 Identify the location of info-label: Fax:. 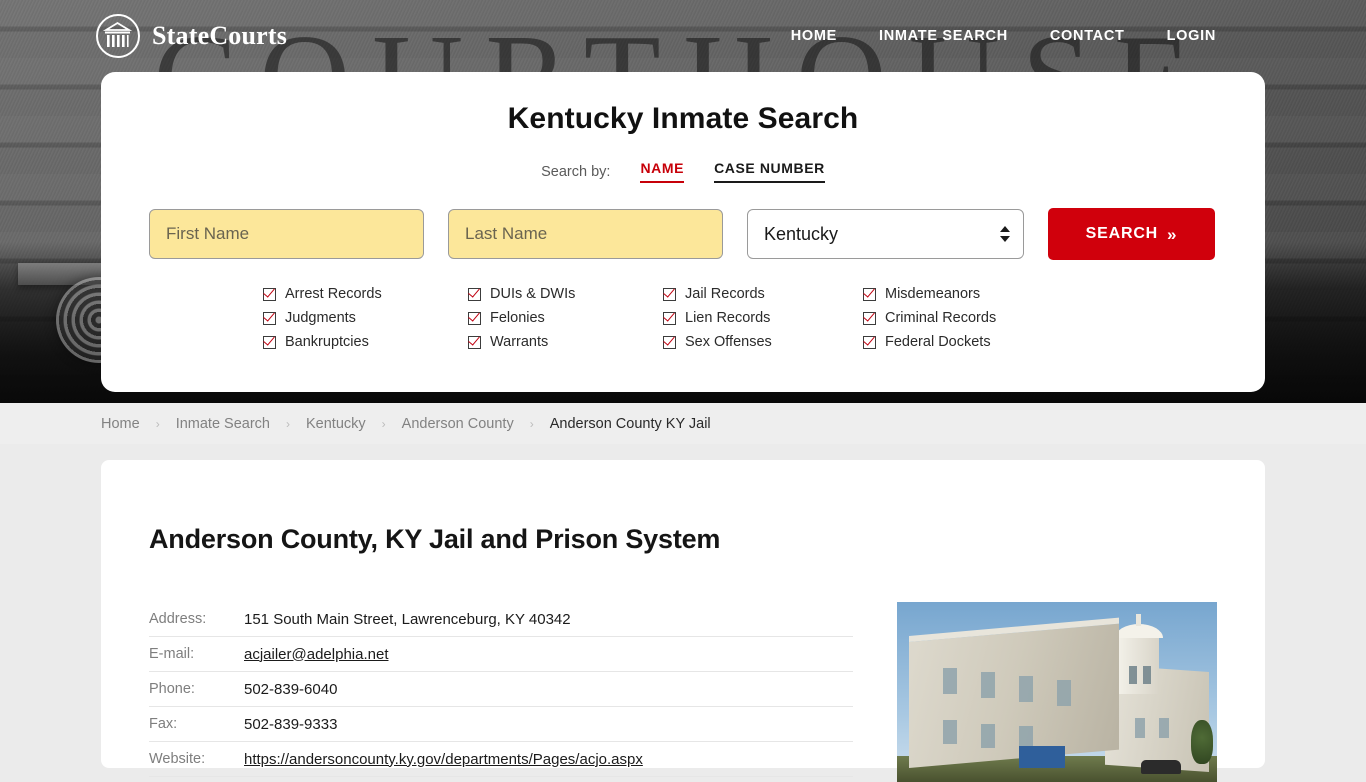
(163, 724).